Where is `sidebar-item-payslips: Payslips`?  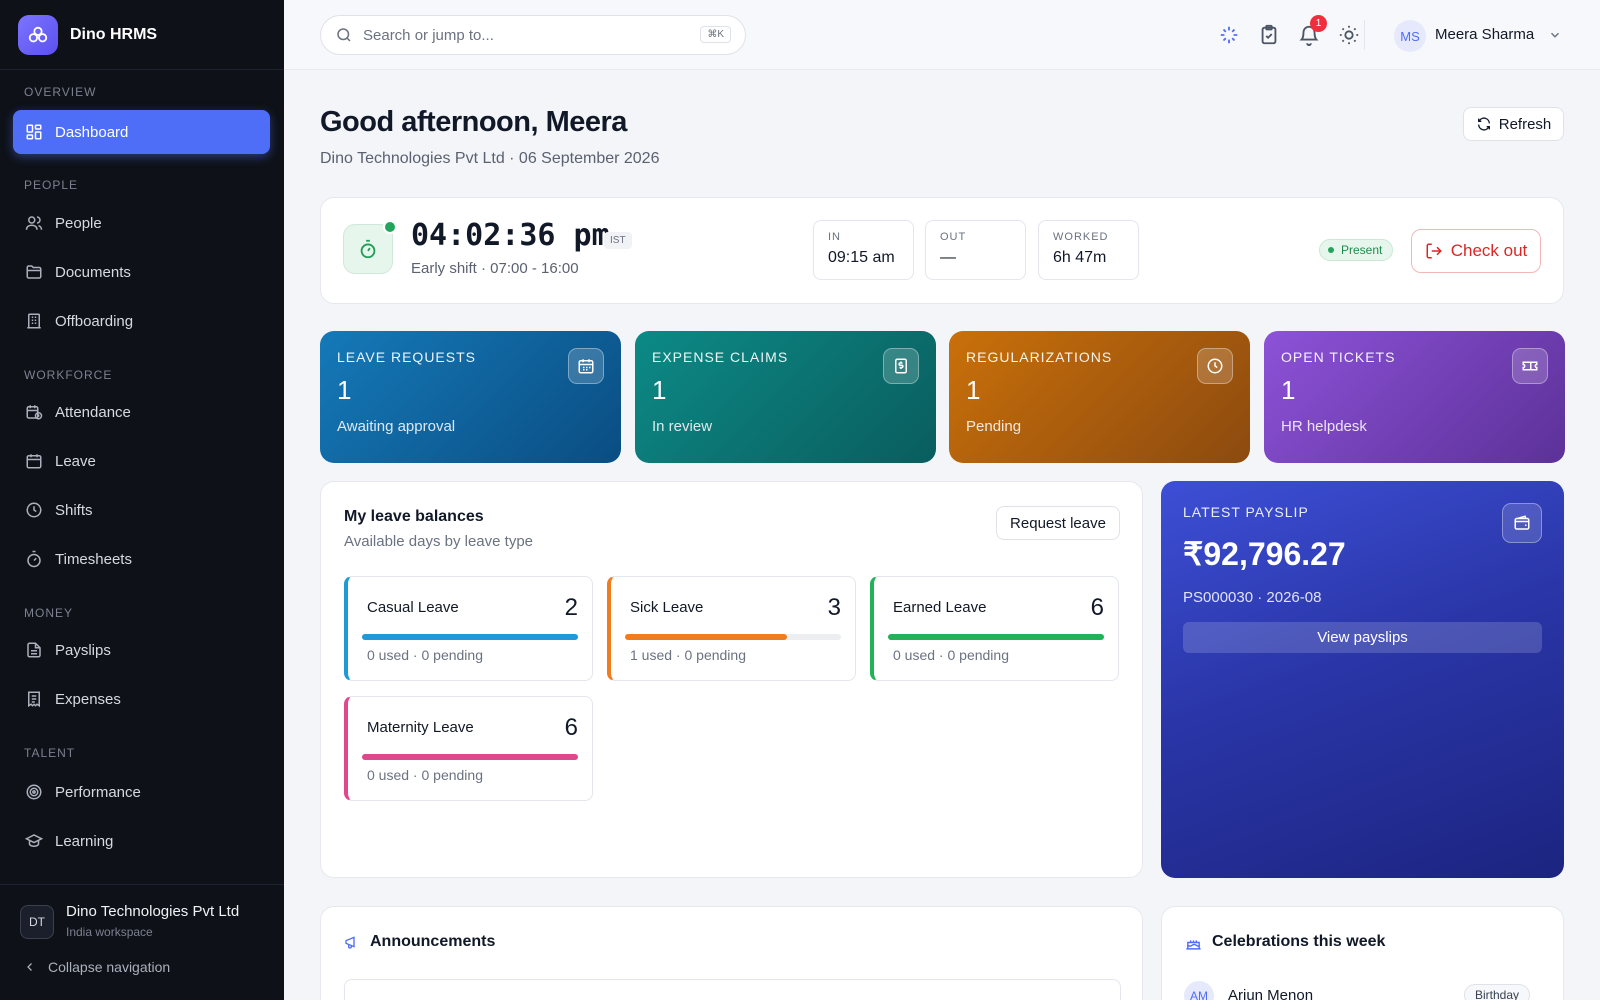 sidebar-item-payslips: Payslips is located at coordinates (141, 650).